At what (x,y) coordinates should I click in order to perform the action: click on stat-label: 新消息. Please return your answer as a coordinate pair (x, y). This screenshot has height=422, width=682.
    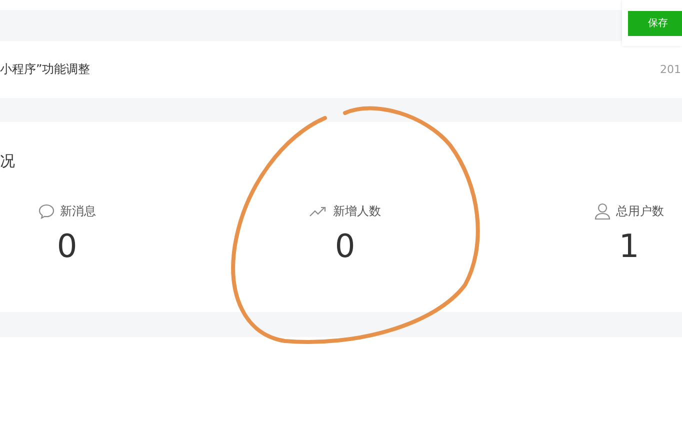
    Looking at the image, I should click on (78, 211).